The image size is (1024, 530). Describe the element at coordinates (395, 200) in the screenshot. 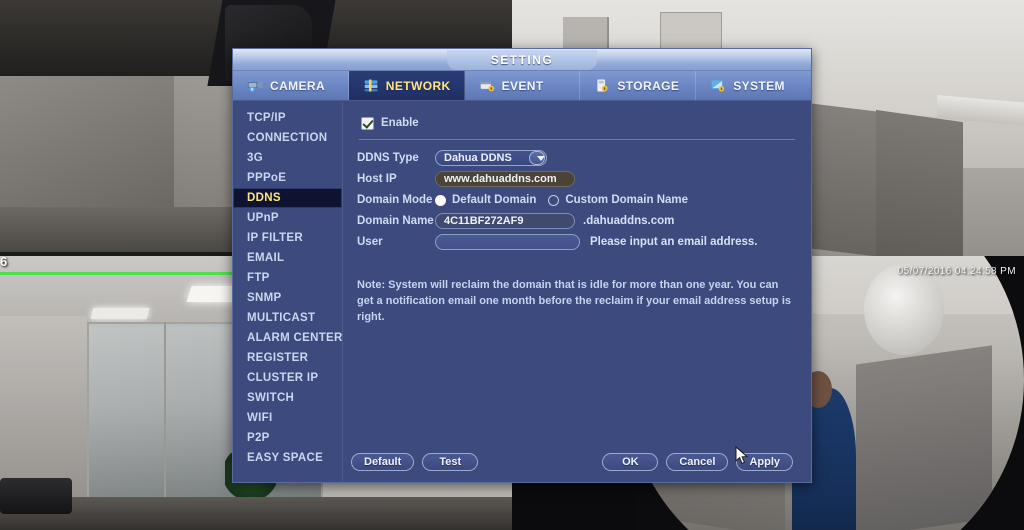

I see `domain-mode-label: Domain Mode` at that location.